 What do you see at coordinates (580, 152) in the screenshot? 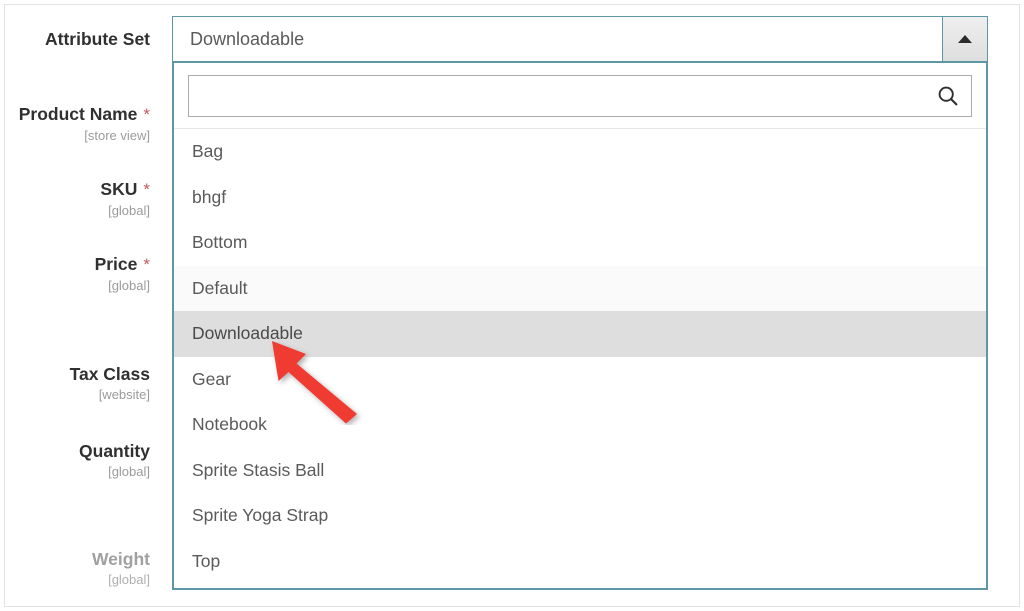
I see `option-item: Bag` at bounding box center [580, 152].